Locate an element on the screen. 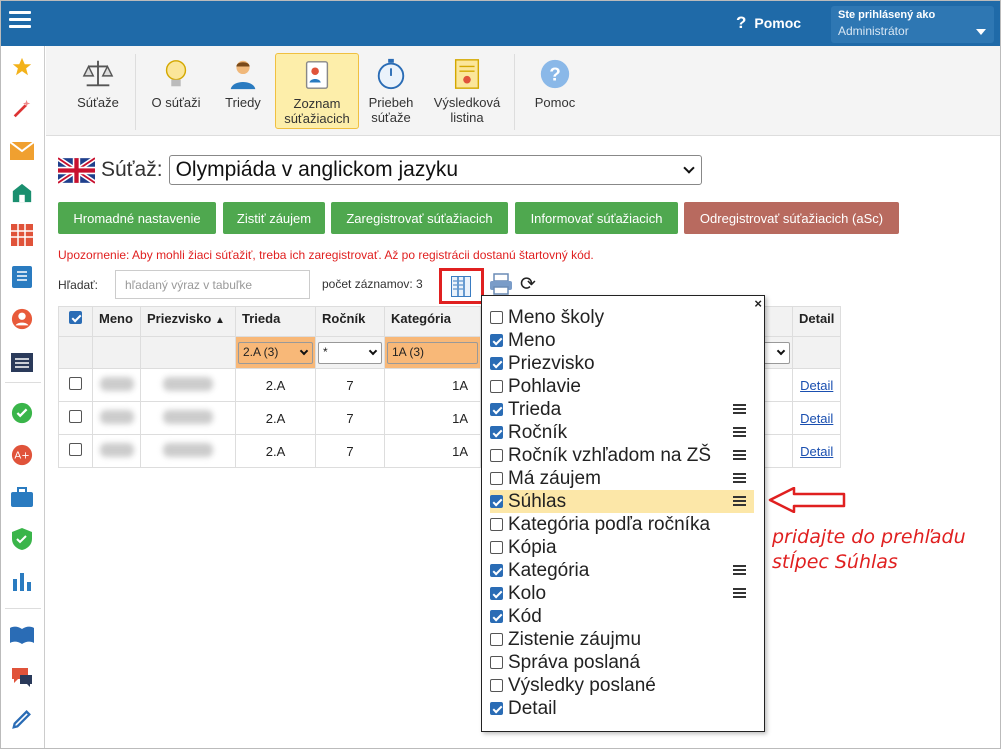 The width and height of the screenshot is (1001, 749). search-input: hľadaný výraz v tabuľke is located at coordinates (212, 284).